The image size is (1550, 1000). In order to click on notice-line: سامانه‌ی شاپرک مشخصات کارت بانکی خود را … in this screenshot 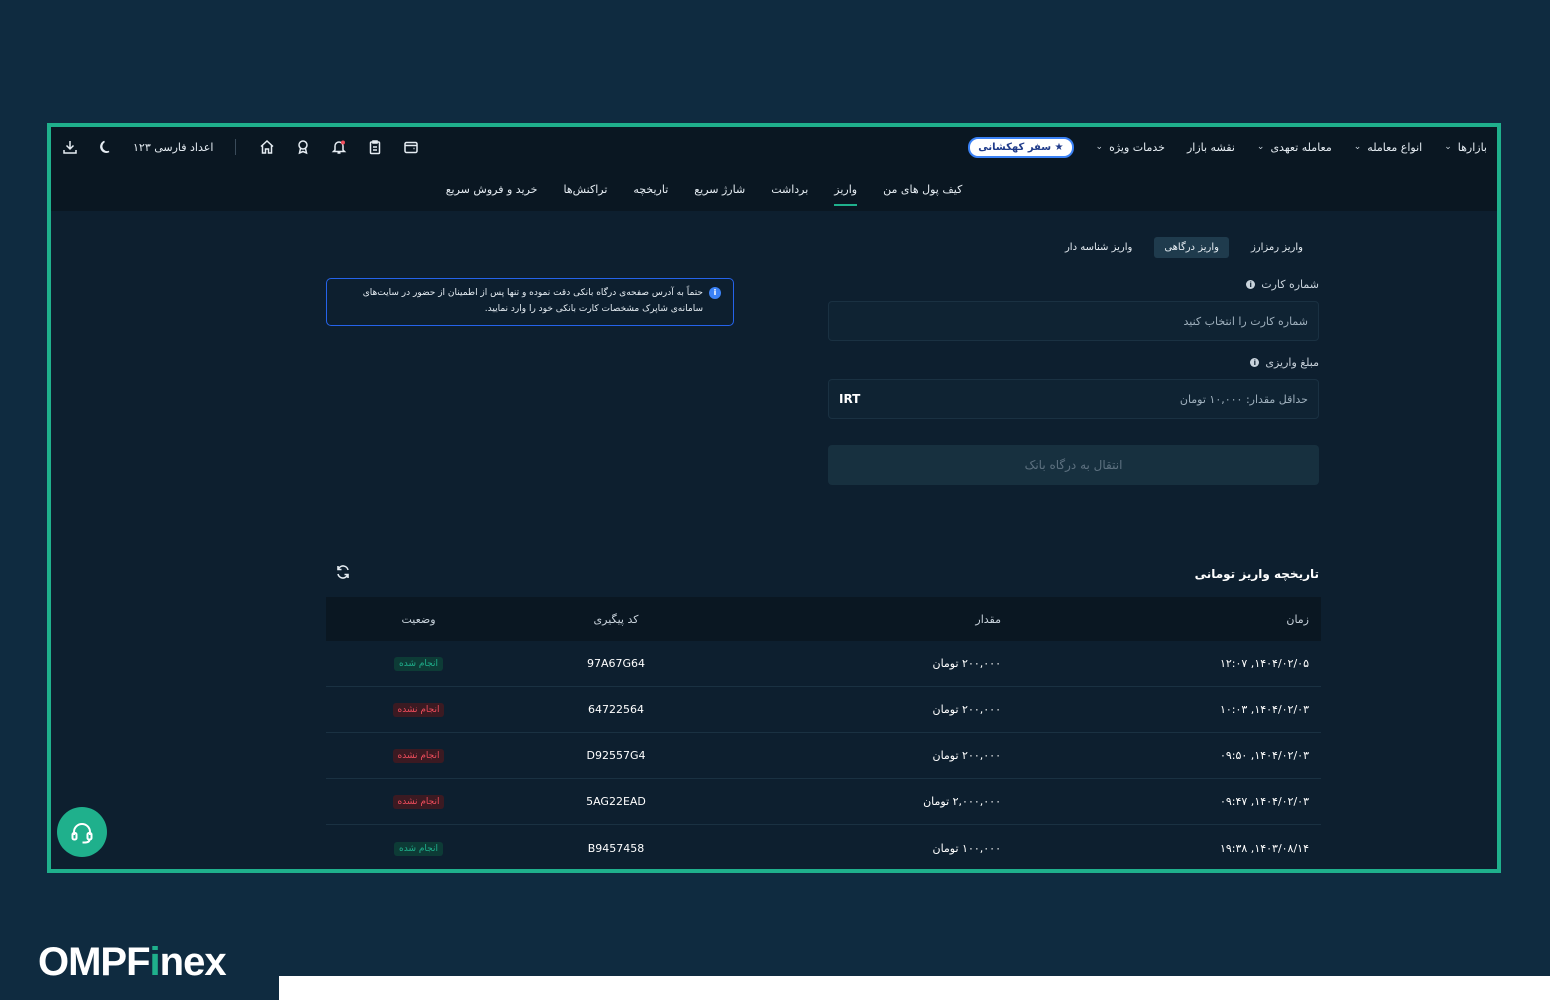, I will do `click(593, 309)`.